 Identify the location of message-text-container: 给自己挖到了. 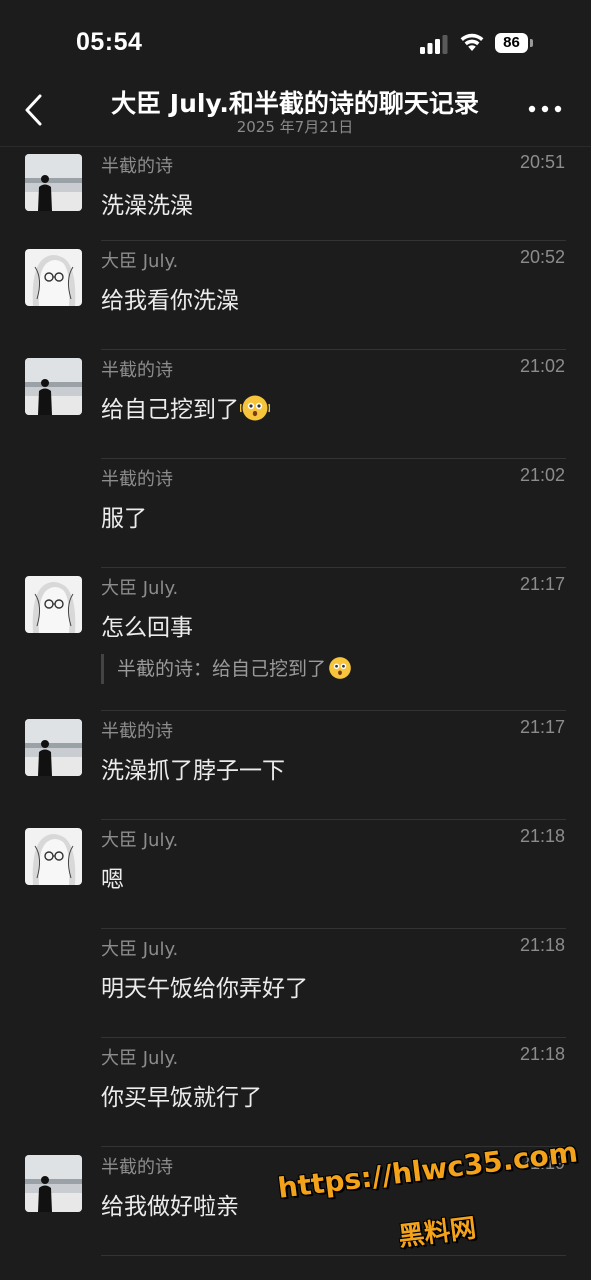
(185, 407).